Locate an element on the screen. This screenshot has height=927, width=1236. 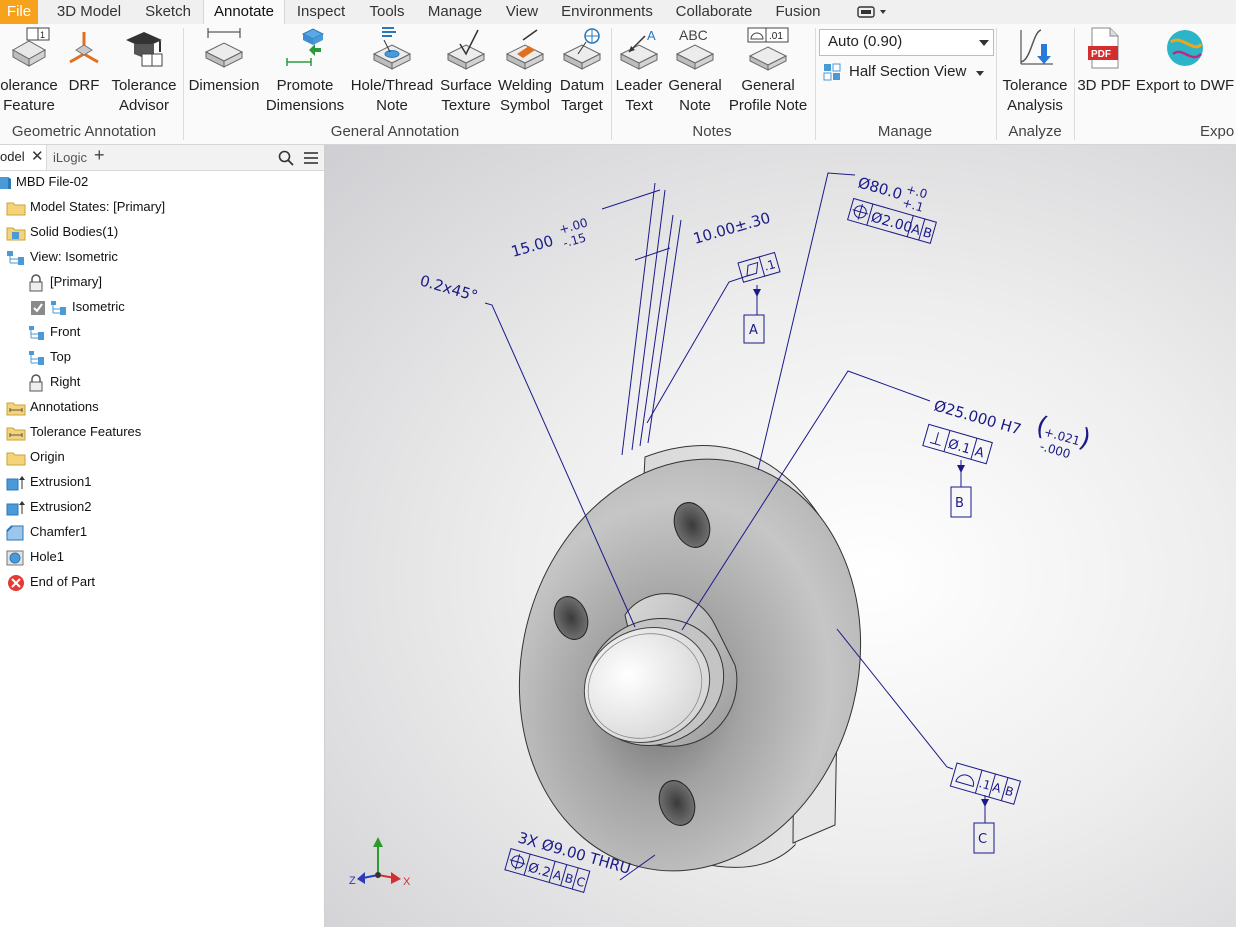
close-icon: ✕ is located at coordinates (37, 156).